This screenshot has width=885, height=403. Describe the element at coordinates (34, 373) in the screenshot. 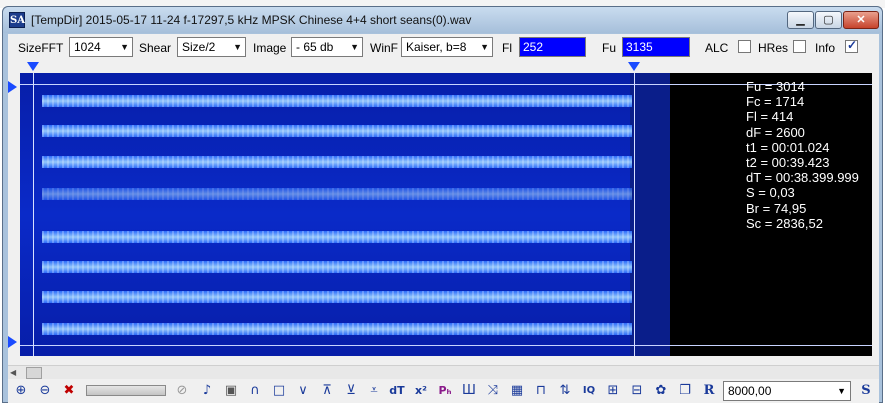

I see `scroll-thumb` at that location.